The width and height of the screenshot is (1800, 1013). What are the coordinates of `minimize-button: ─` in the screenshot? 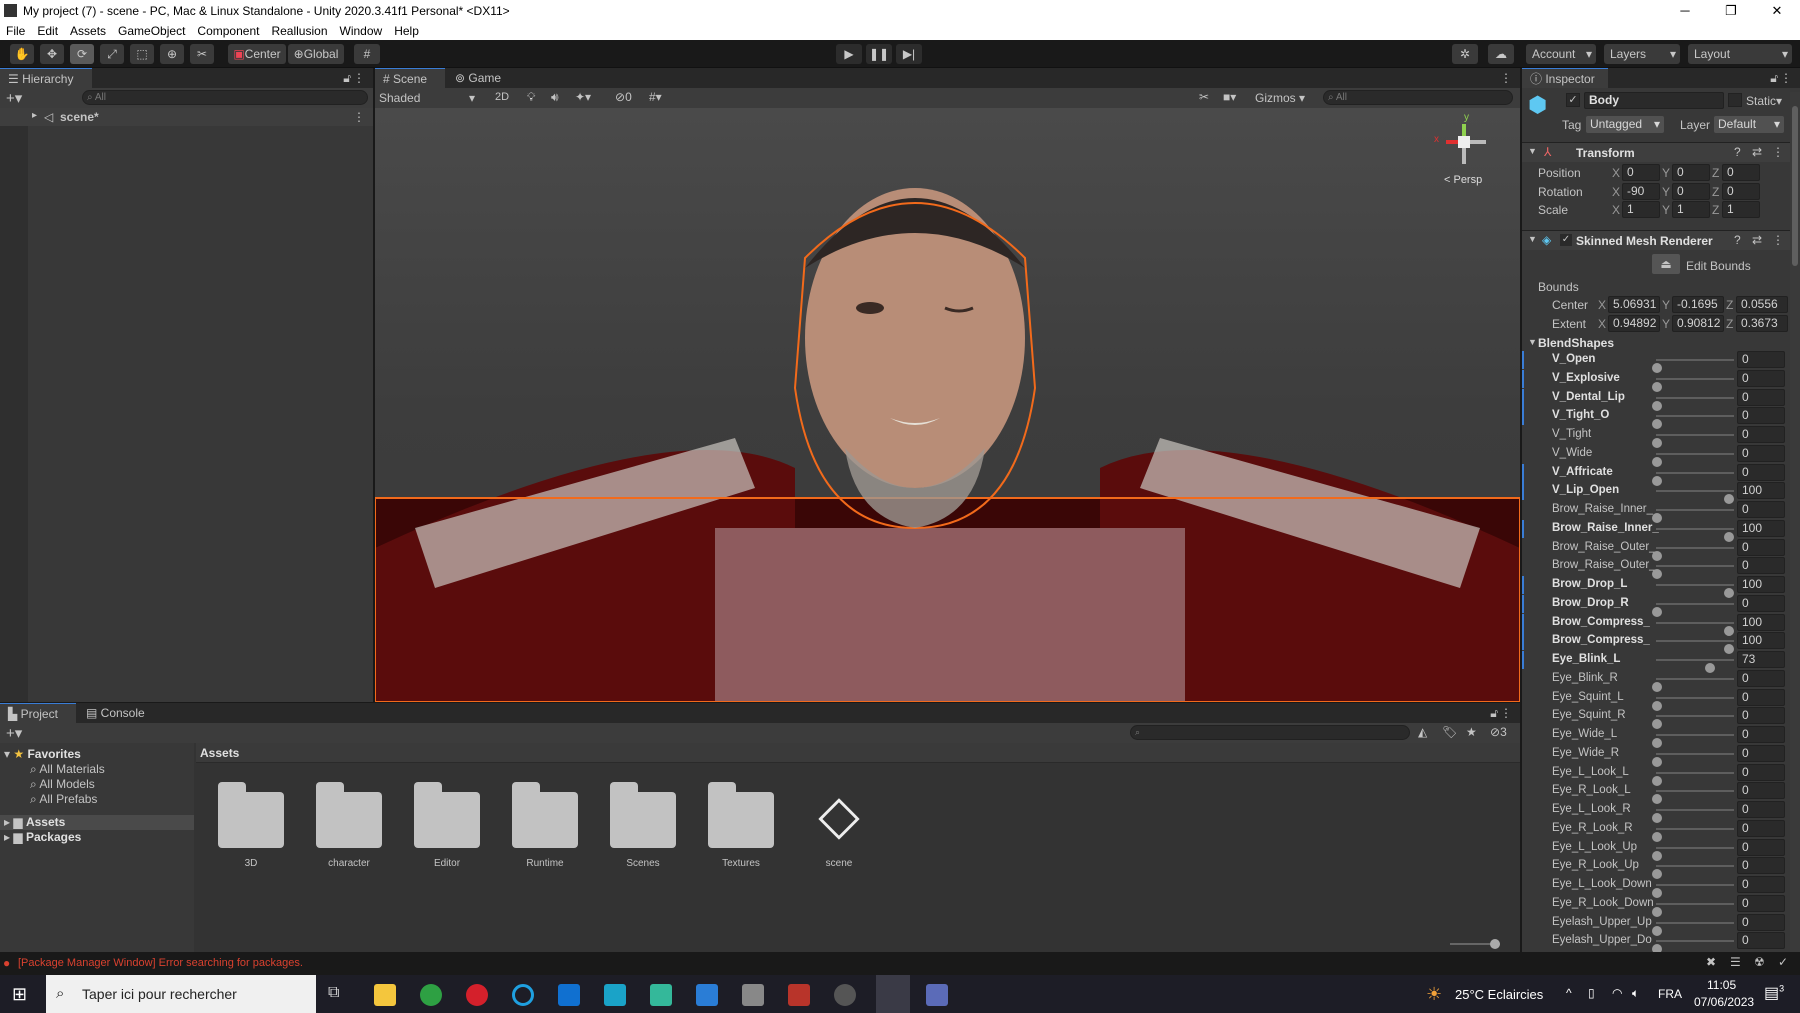 It's located at (1685, 10).